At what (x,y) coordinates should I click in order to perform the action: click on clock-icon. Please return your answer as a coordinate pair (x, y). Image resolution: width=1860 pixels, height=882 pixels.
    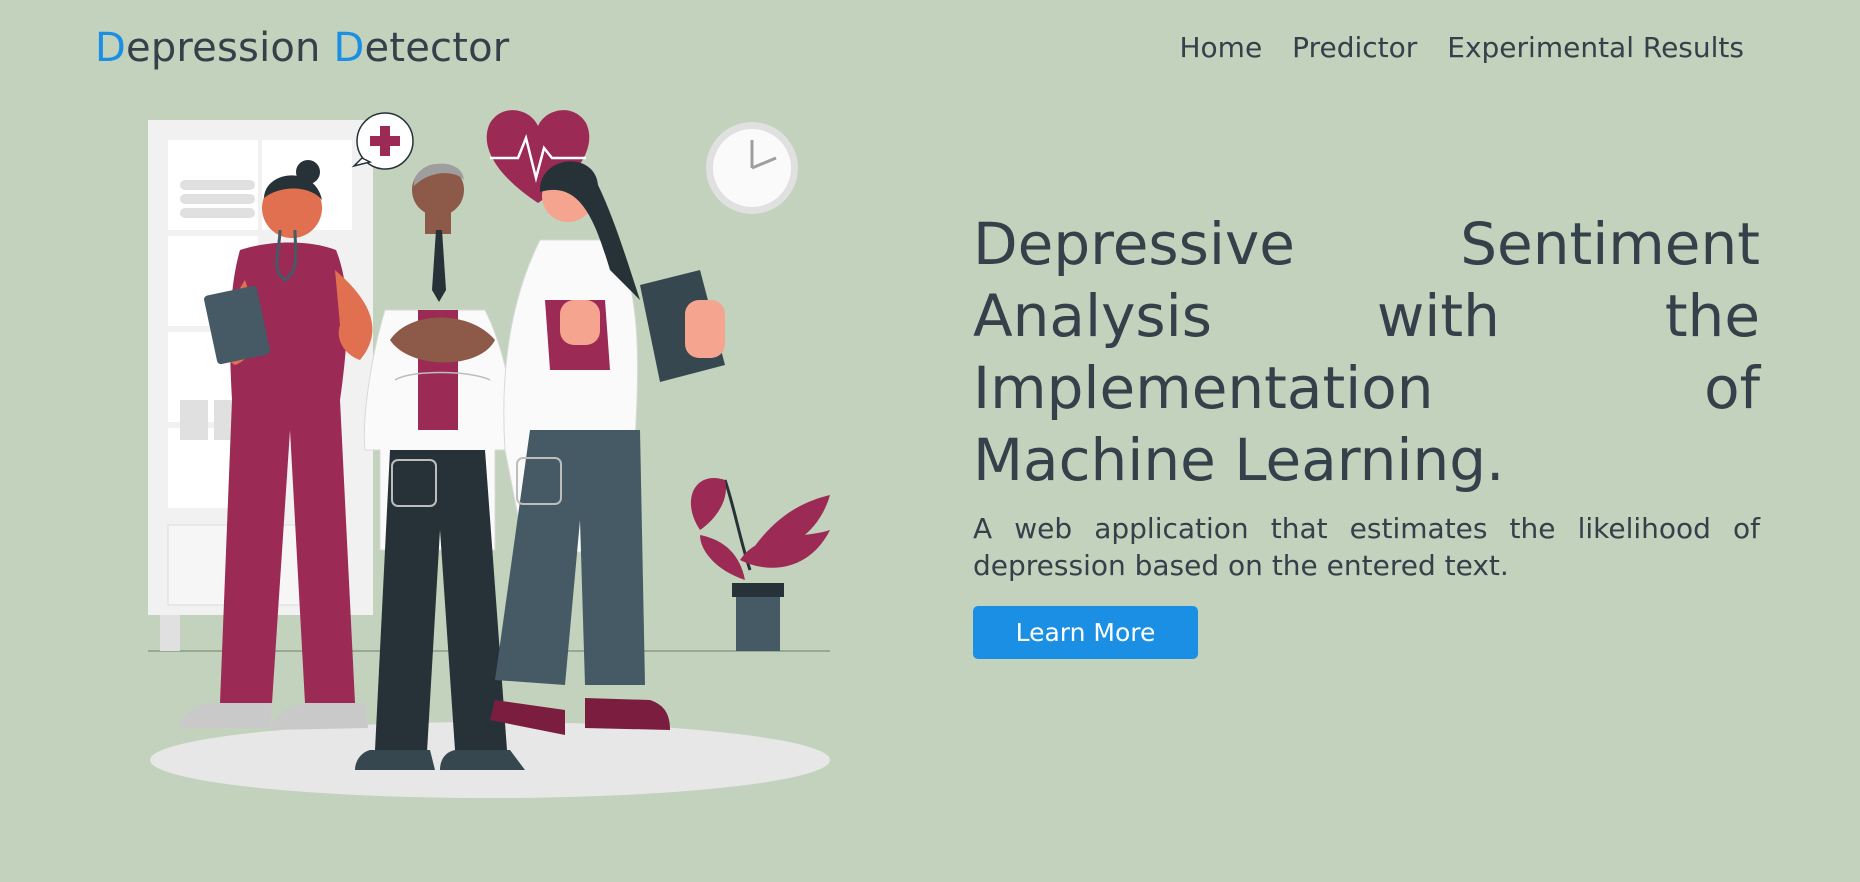
    Looking at the image, I should click on (752, 168).